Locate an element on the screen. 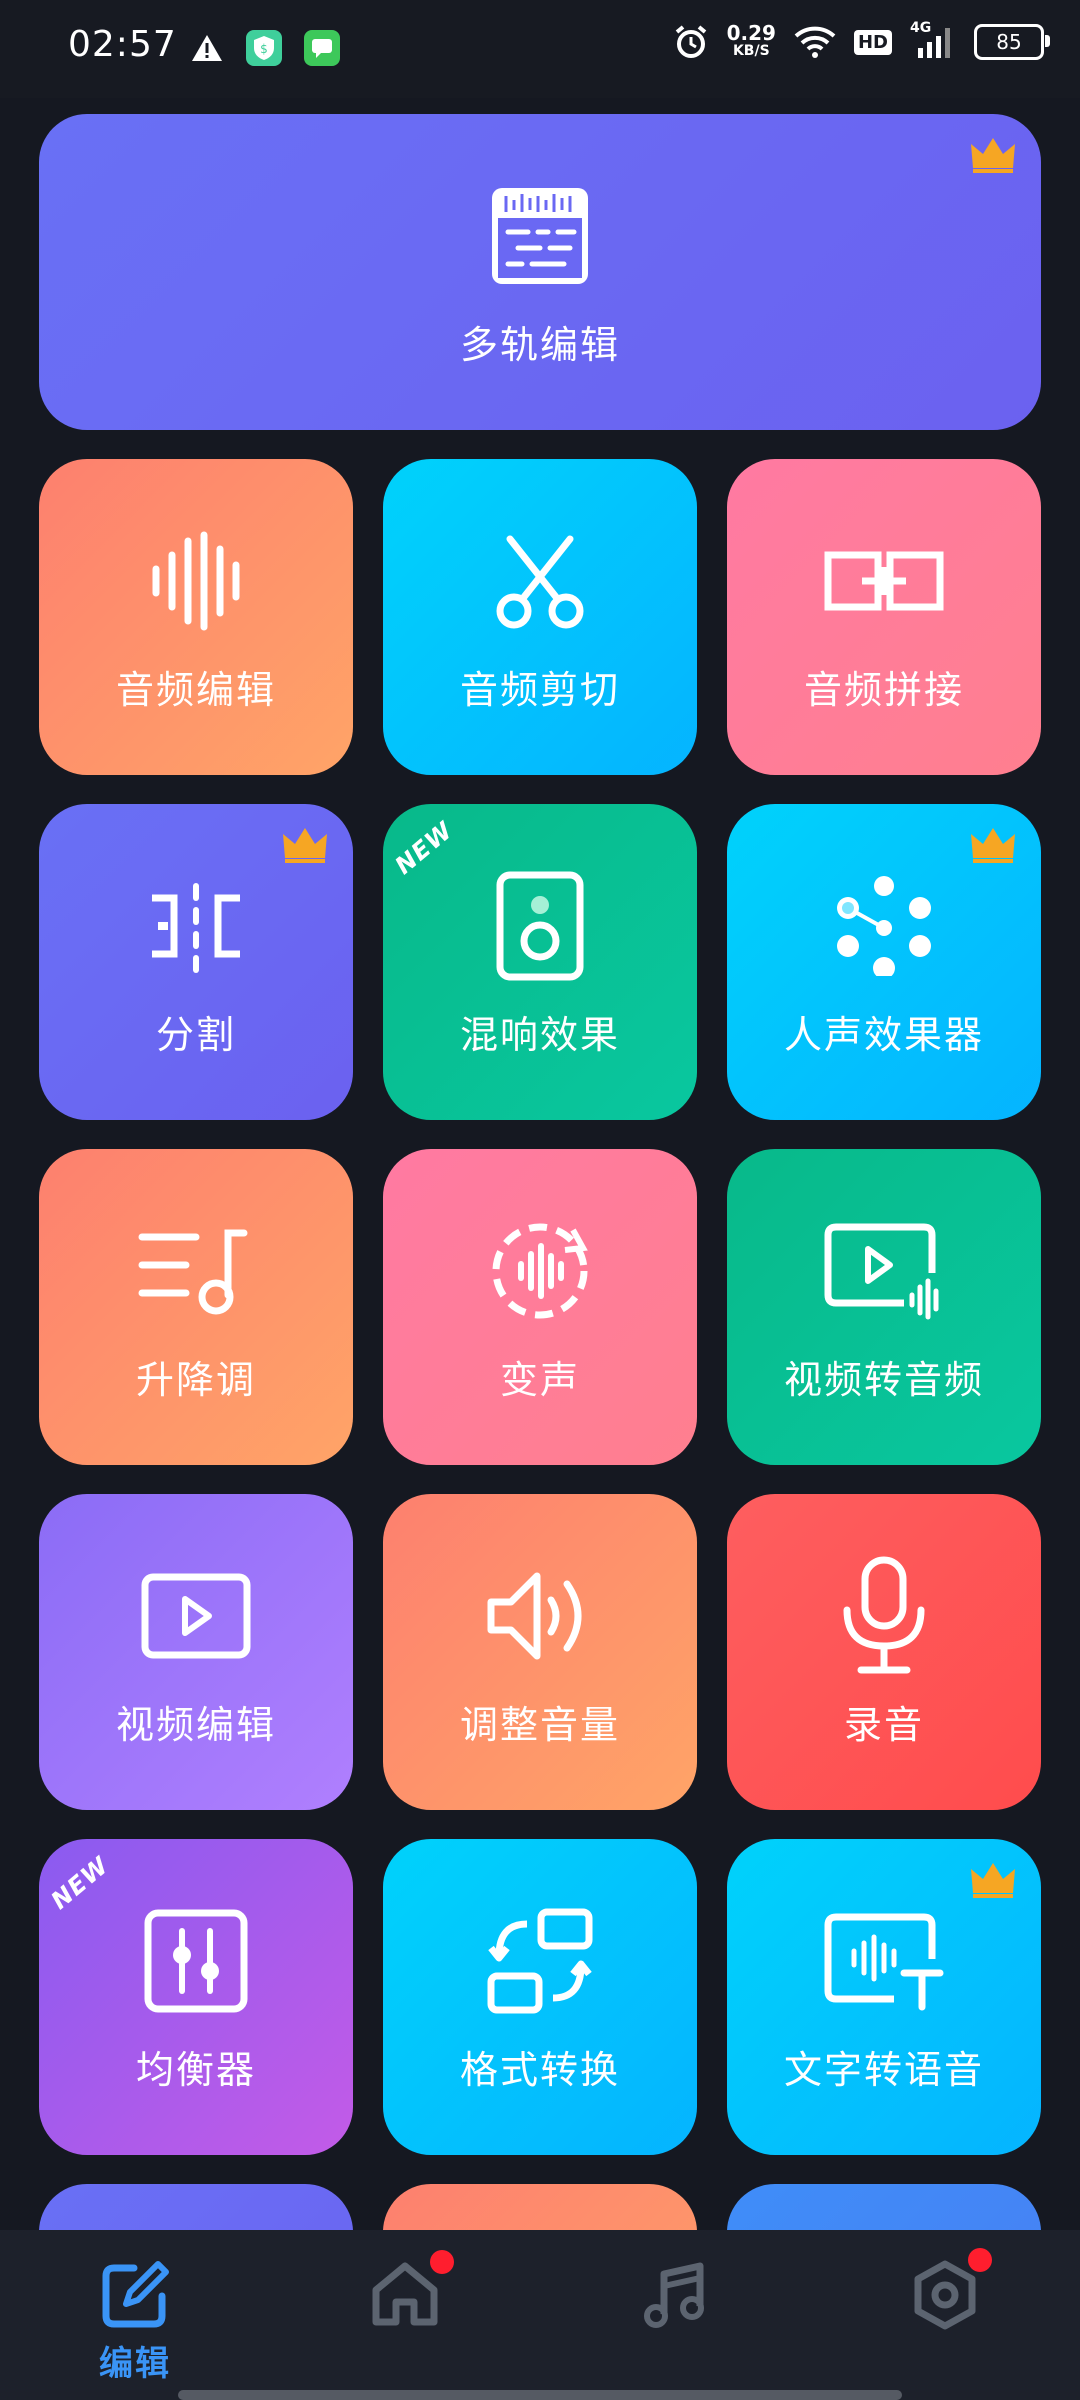  tool-label: 多轨编辑 is located at coordinates (539, 344).